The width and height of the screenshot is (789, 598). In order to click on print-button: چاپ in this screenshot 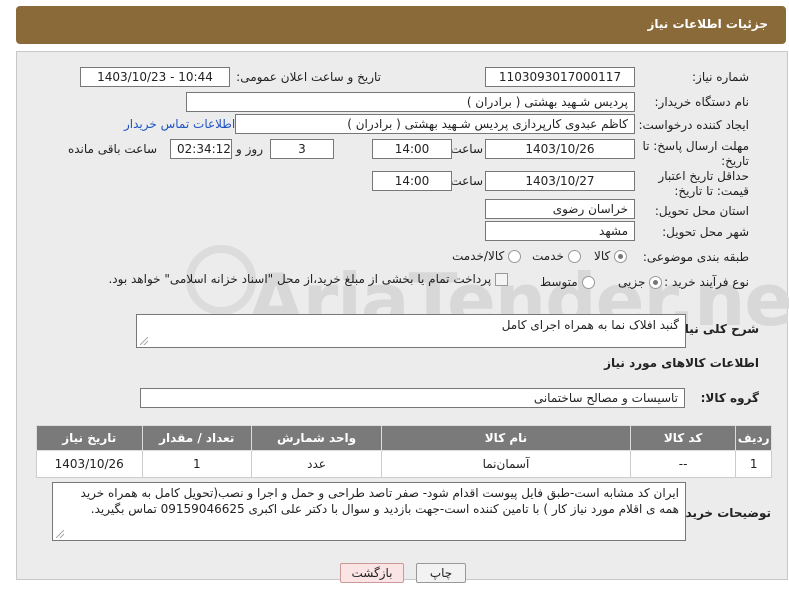, I will do `click(441, 573)`.